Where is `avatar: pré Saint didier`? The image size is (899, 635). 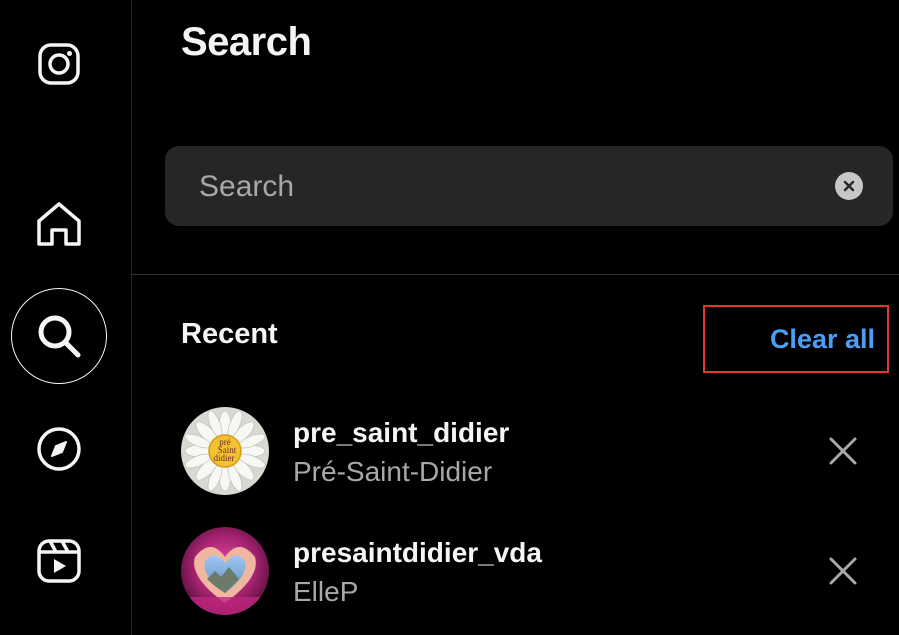
avatar: pré Saint didier is located at coordinates (225, 451).